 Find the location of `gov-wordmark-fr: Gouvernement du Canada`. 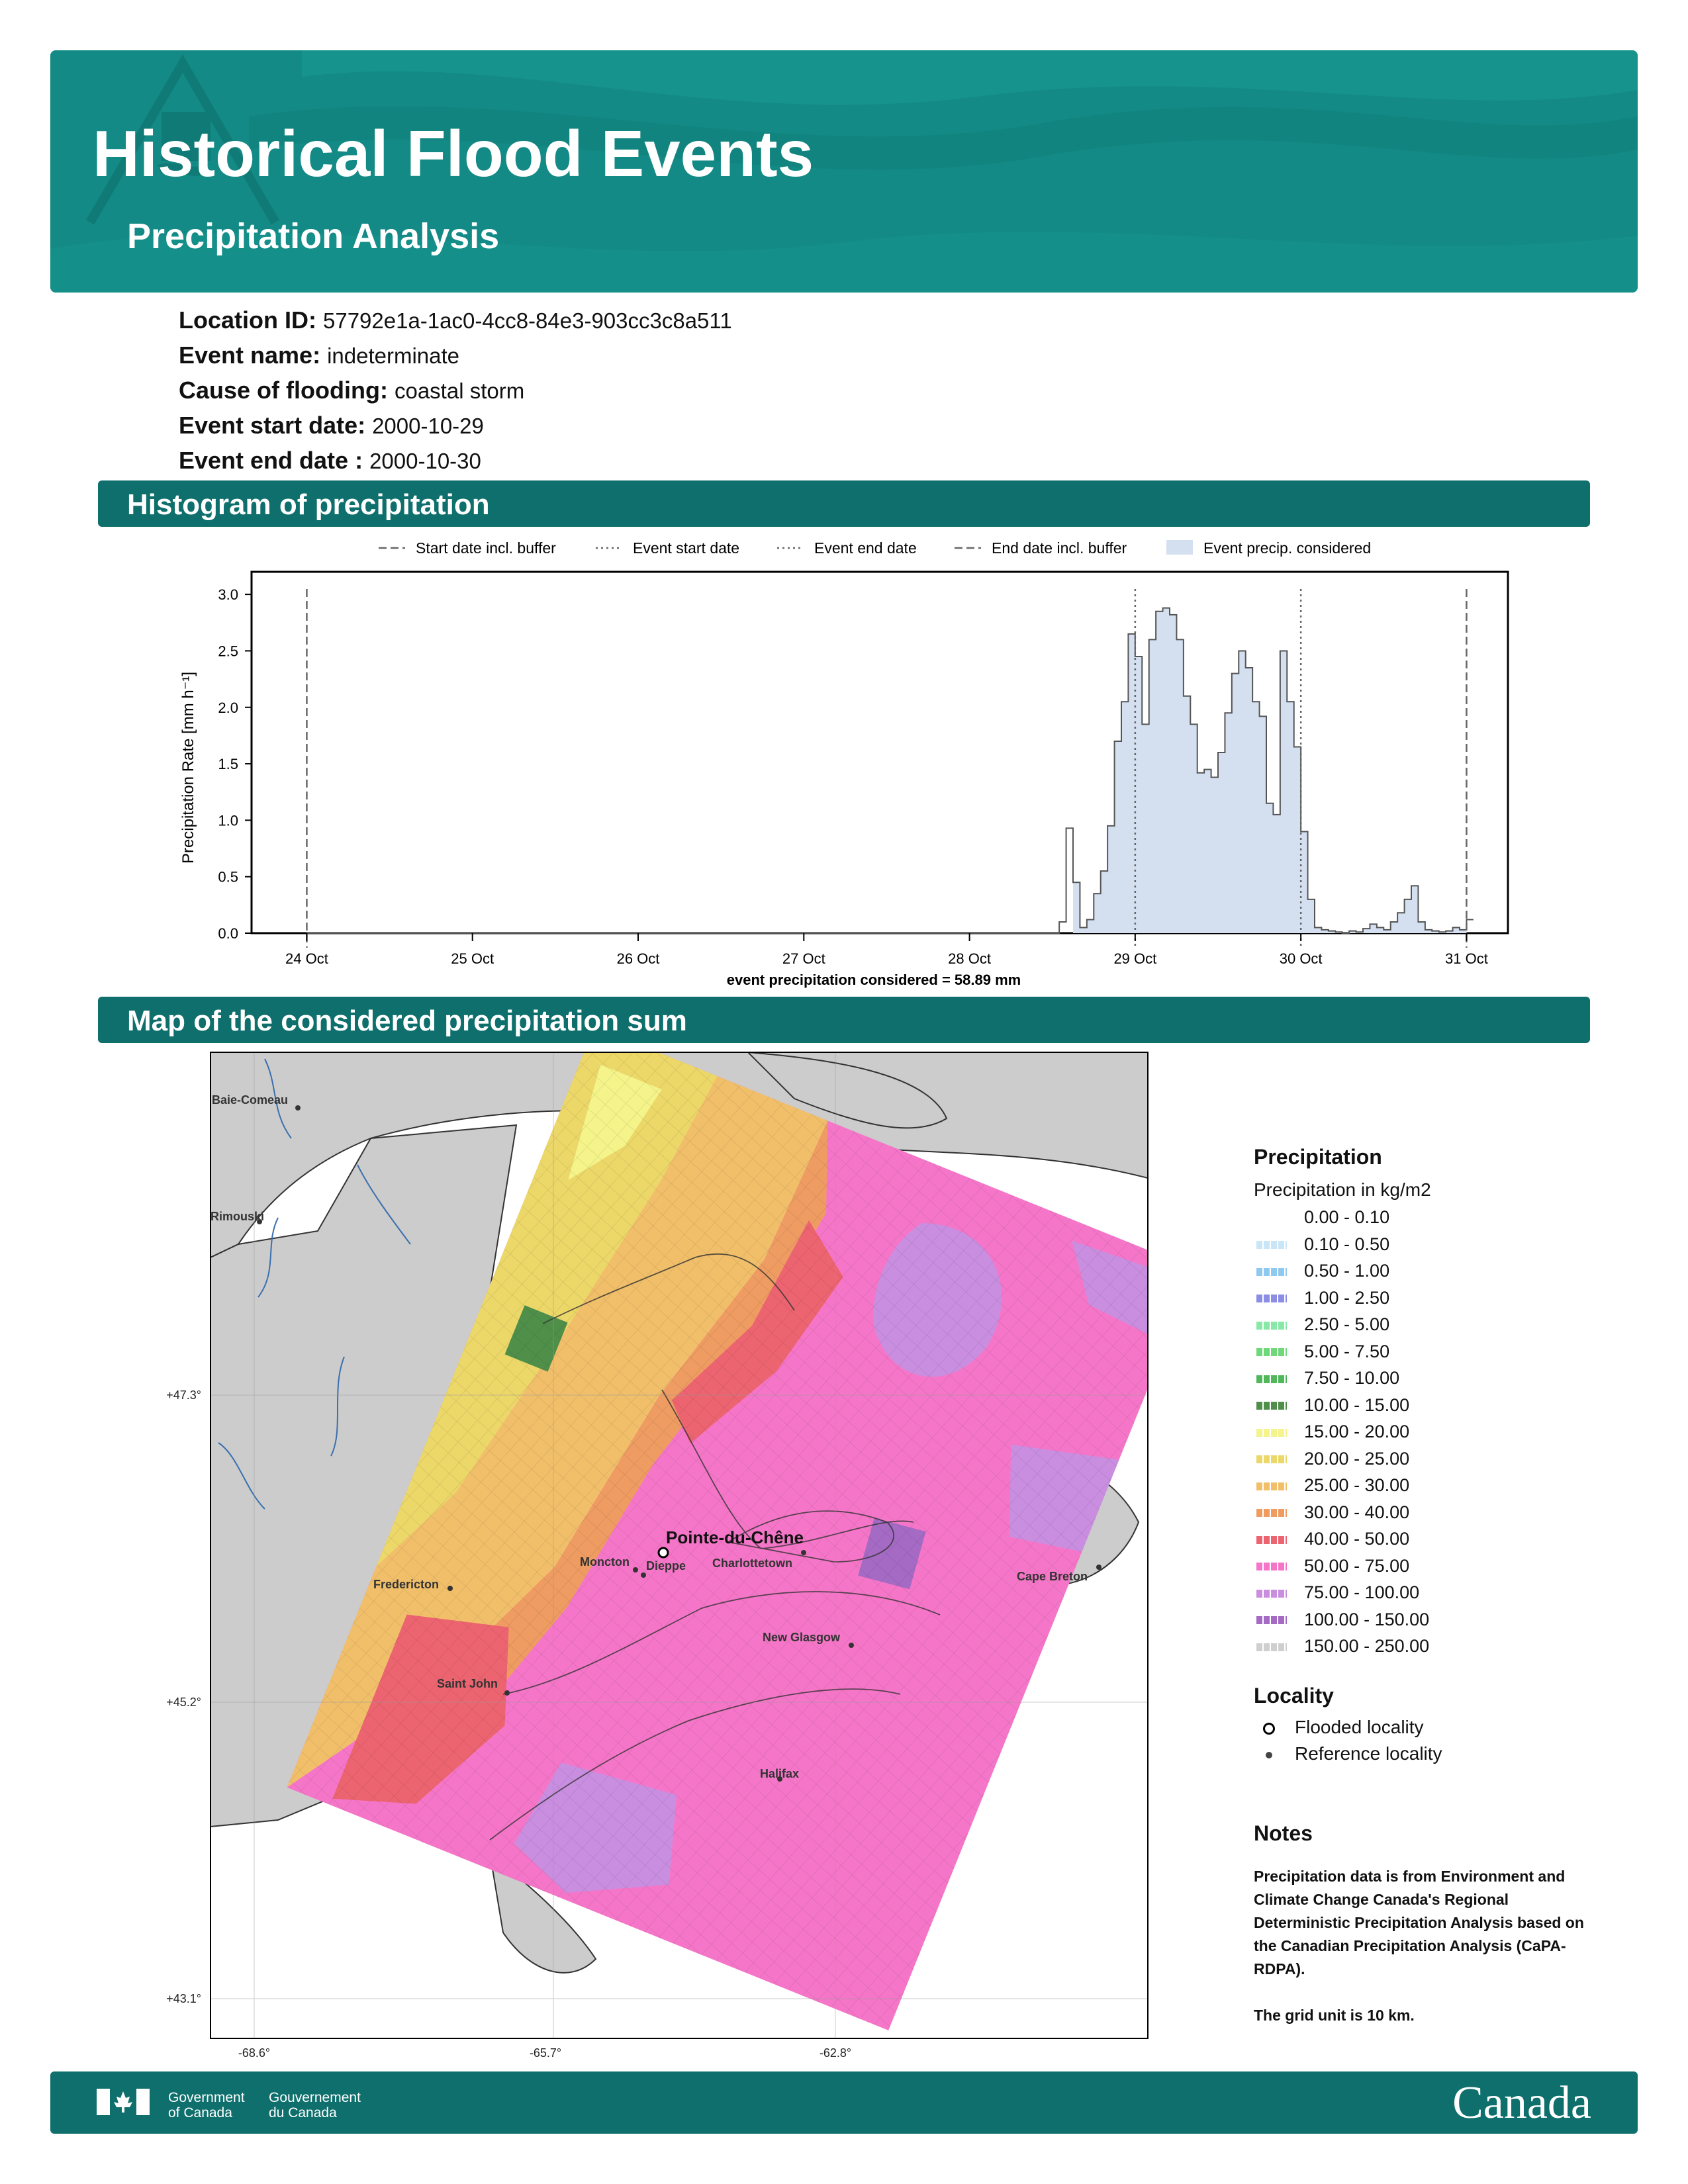

gov-wordmark-fr: Gouvernement du Canada is located at coordinates (315, 2105).